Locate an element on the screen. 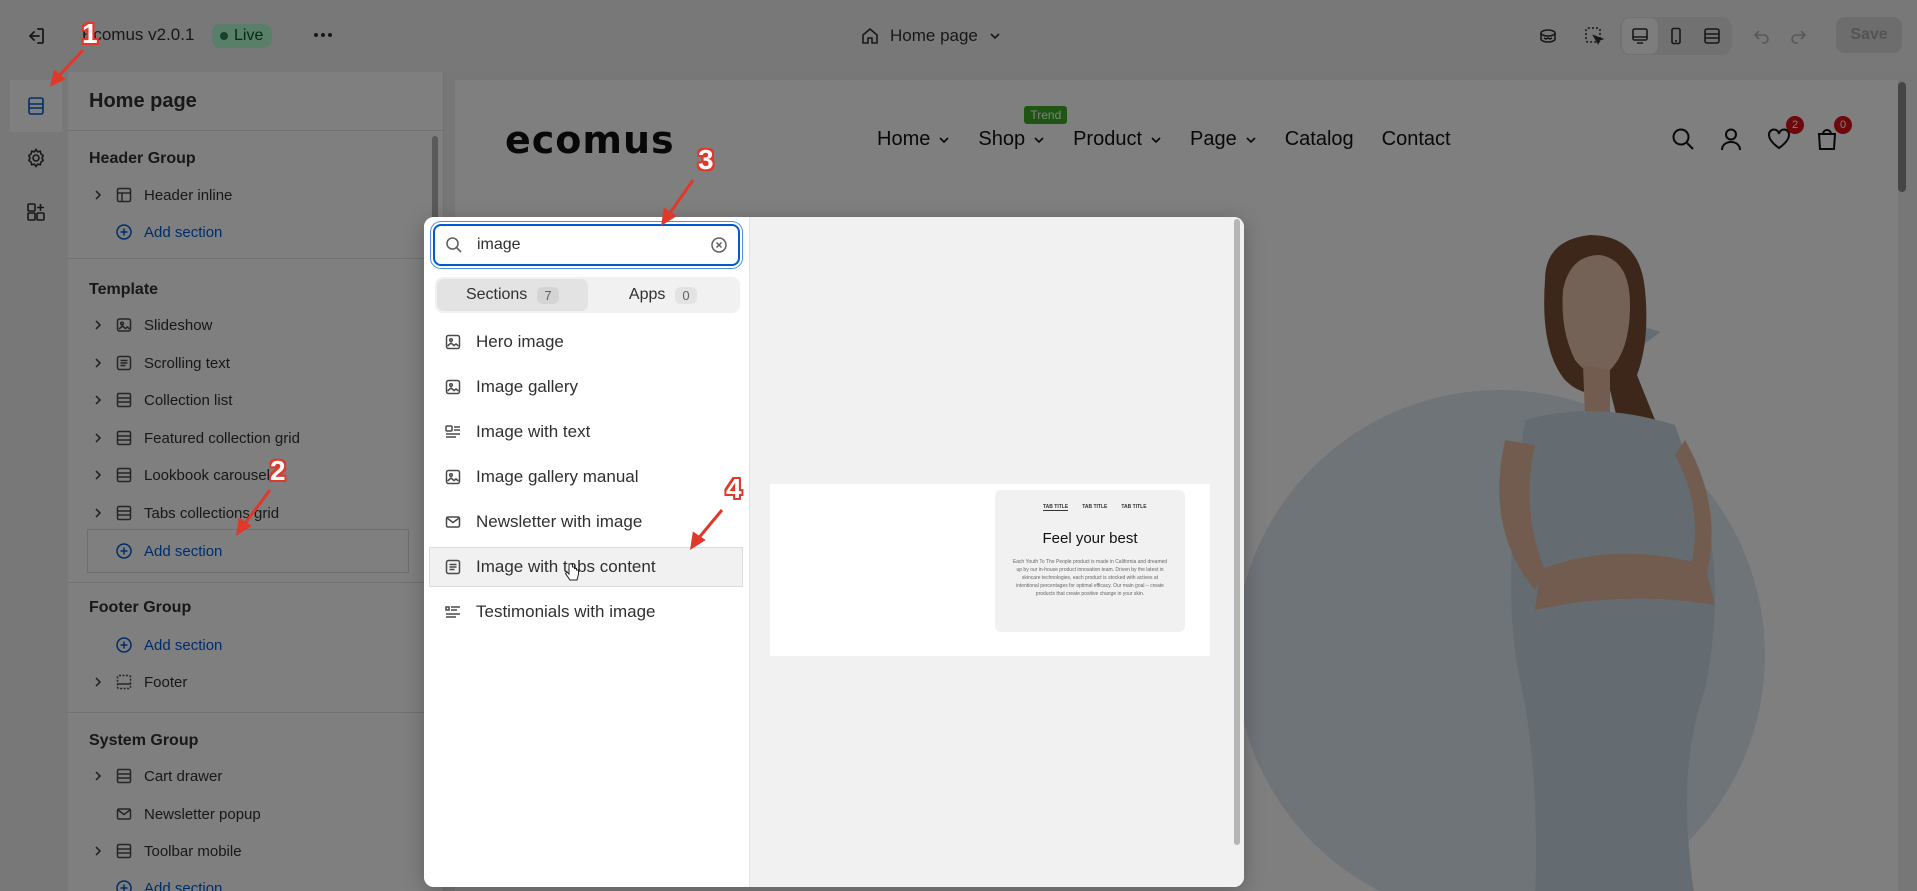 The width and height of the screenshot is (1917, 891). section-slideshow: Slideshow is located at coordinates (250, 325).